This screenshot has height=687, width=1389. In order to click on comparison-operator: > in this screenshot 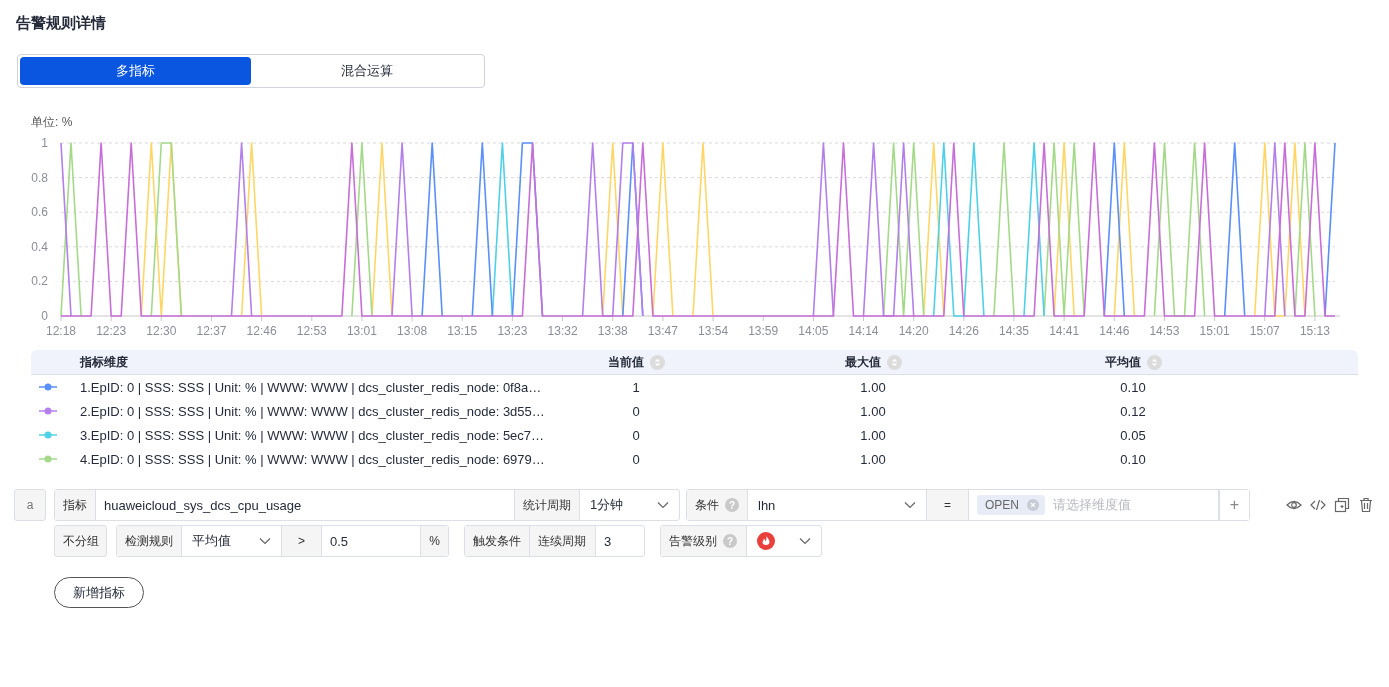, I will do `click(302, 541)`.